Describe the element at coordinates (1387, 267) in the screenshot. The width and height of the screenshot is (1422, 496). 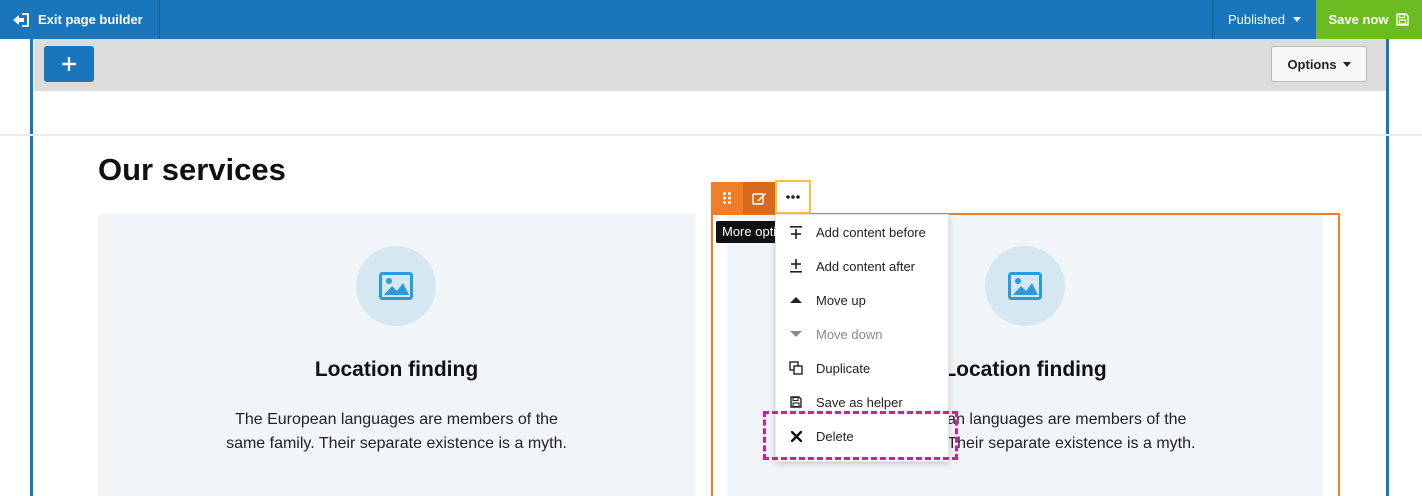
I see `builder-frame-right` at that location.